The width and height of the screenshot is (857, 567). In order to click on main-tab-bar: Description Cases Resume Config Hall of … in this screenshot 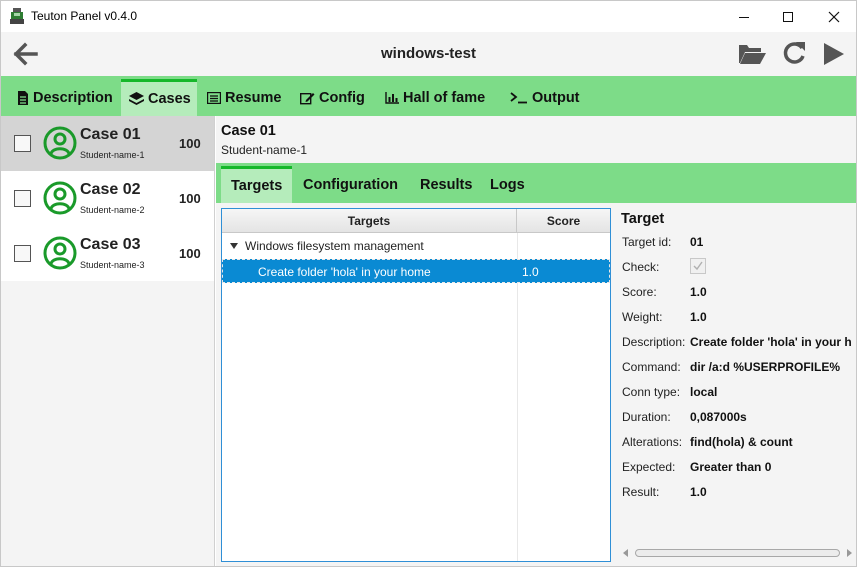, I will do `click(428, 96)`.